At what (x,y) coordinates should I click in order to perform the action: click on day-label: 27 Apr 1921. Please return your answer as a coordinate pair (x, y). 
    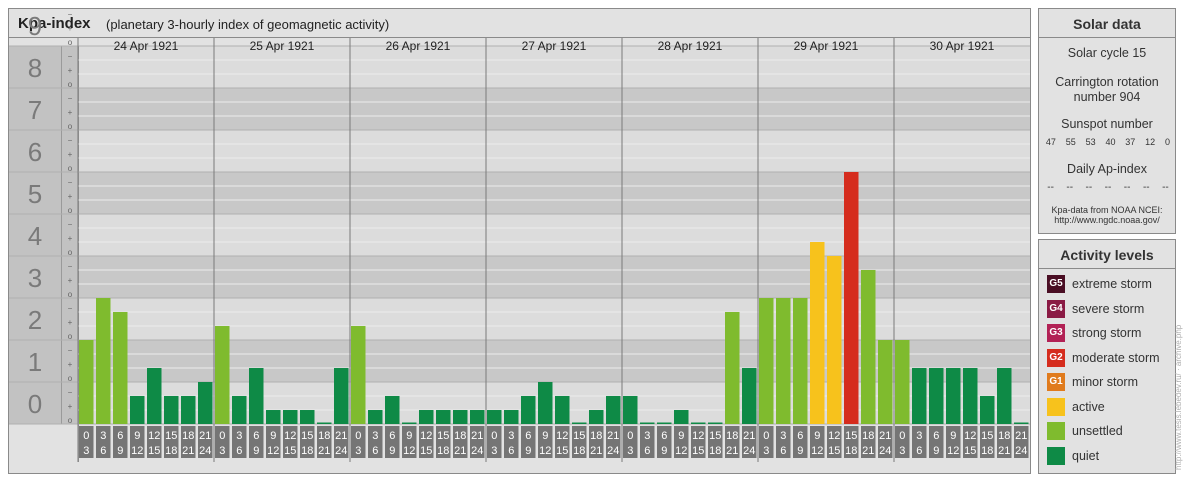
    Looking at the image, I should click on (554, 46).